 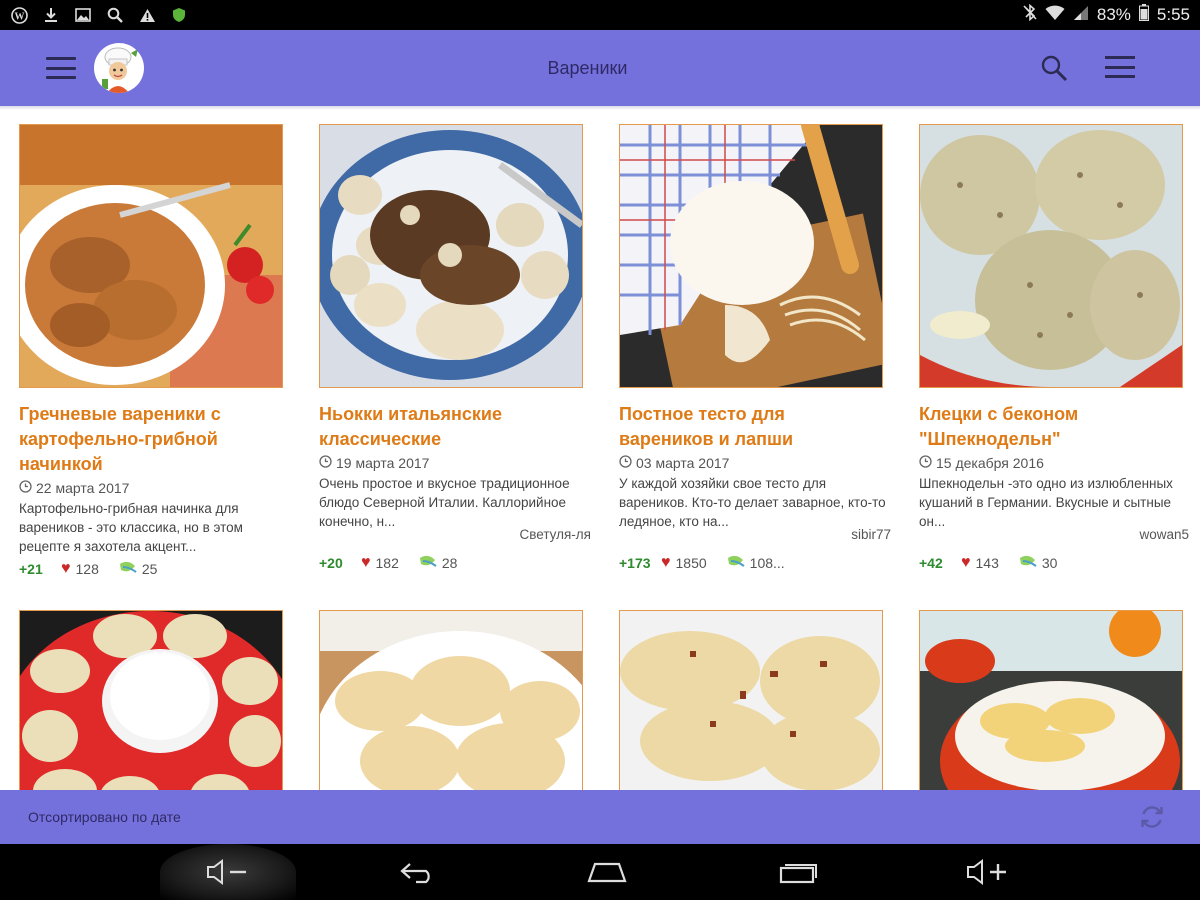 What do you see at coordinates (459, 563) in the screenshot?
I see `recipe-stats: +20 ♥ 182 28` at bounding box center [459, 563].